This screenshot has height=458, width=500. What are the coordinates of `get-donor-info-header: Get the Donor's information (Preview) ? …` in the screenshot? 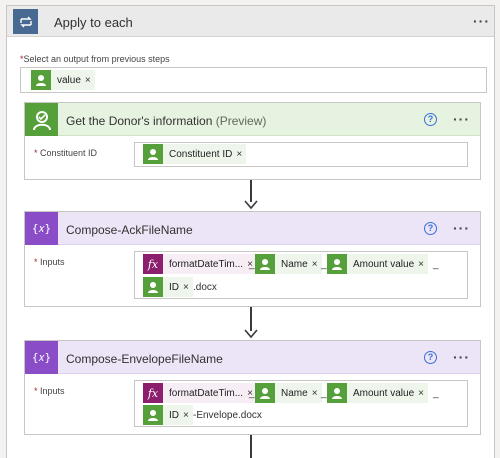 It's located at (252, 119).